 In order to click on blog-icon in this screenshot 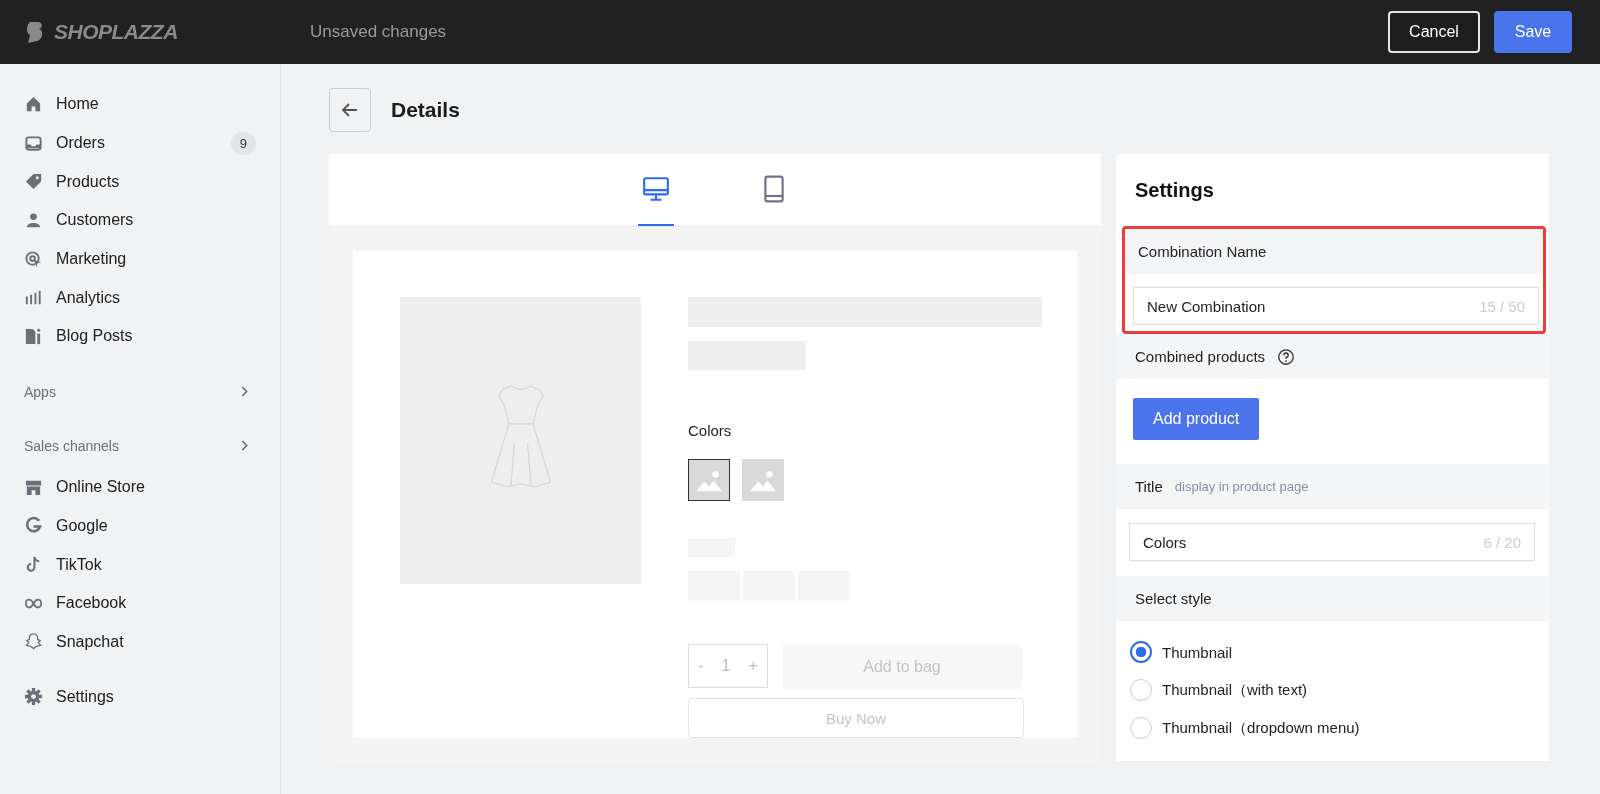, I will do `click(33, 336)`.